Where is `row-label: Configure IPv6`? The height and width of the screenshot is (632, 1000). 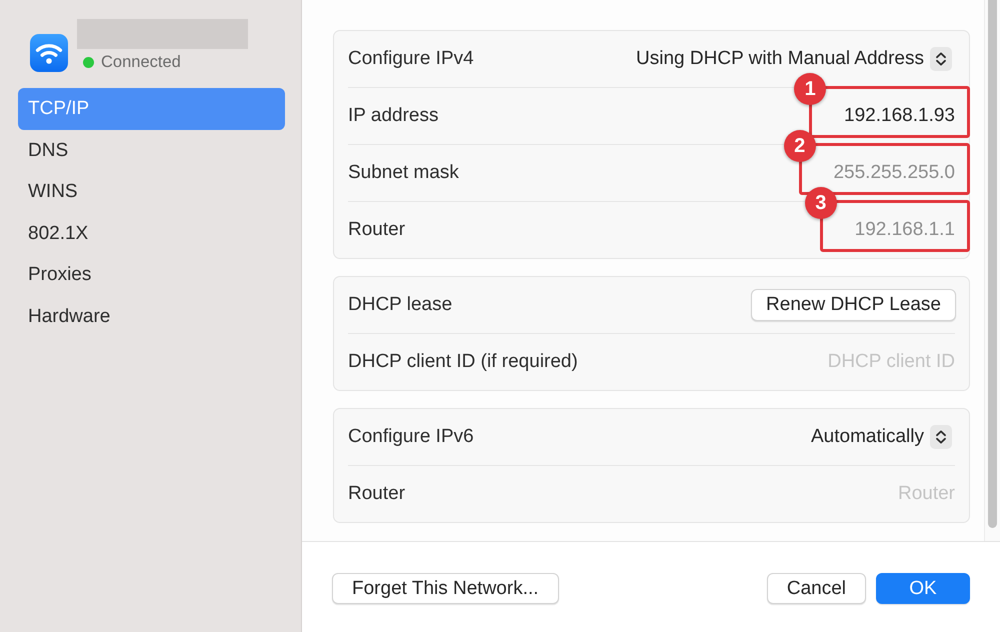 row-label: Configure IPv6 is located at coordinates (411, 437).